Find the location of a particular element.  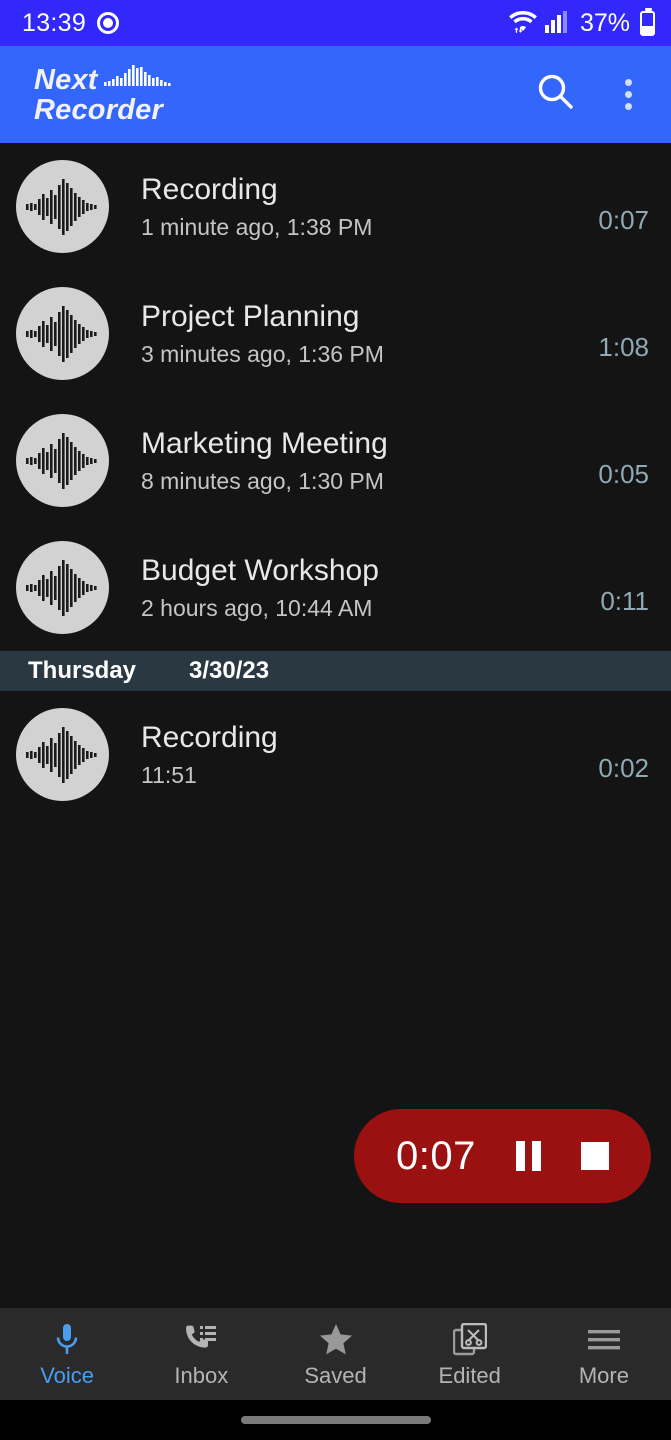

signal-bars-icon is located at coordinates (555, 23).